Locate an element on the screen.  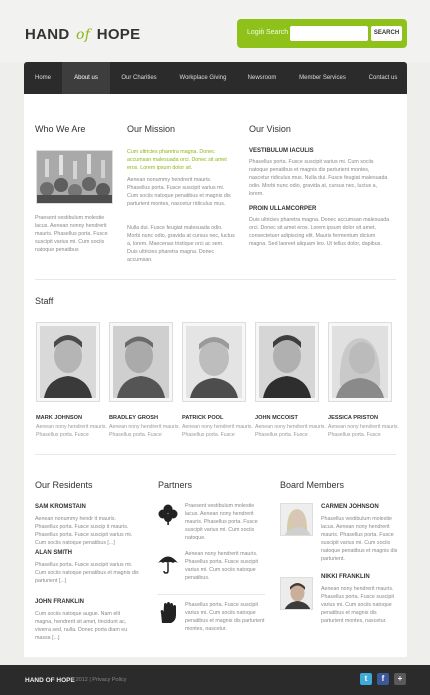
staff-photo-jessica-priston is located at coordinates (360, 362).